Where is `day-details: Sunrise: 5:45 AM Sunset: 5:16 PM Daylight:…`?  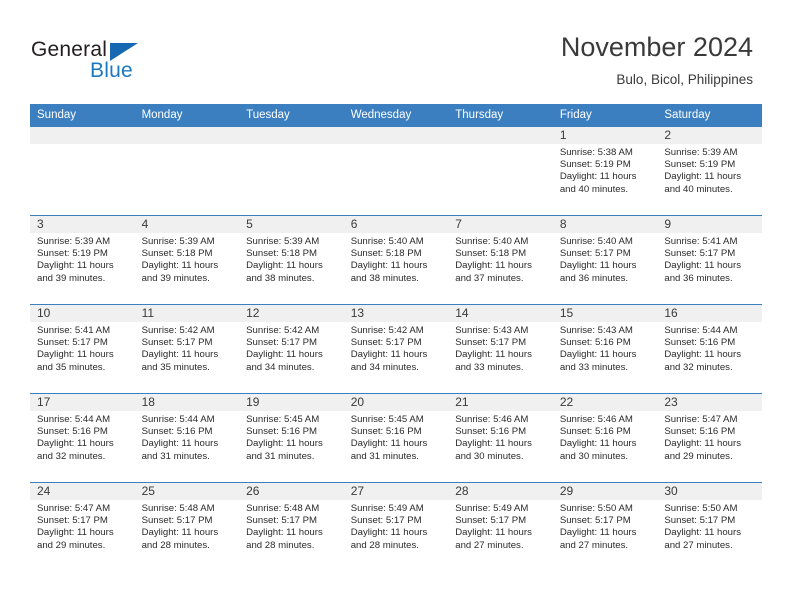
day-details: Sunrise: 5:45 AM Sunset: 5:16 PM Daylight:… is located at coordinates (291, 437).